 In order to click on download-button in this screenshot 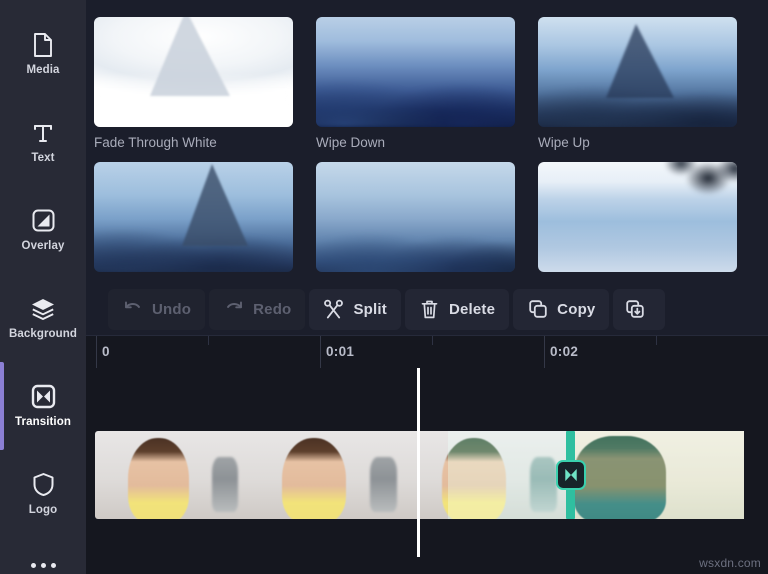, I will do `click(639, 309)`.